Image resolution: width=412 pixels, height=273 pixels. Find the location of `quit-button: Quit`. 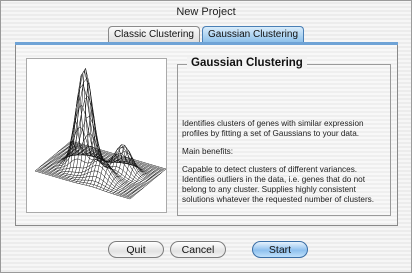

quit-button: Quit is located at coordinates (136, 249).